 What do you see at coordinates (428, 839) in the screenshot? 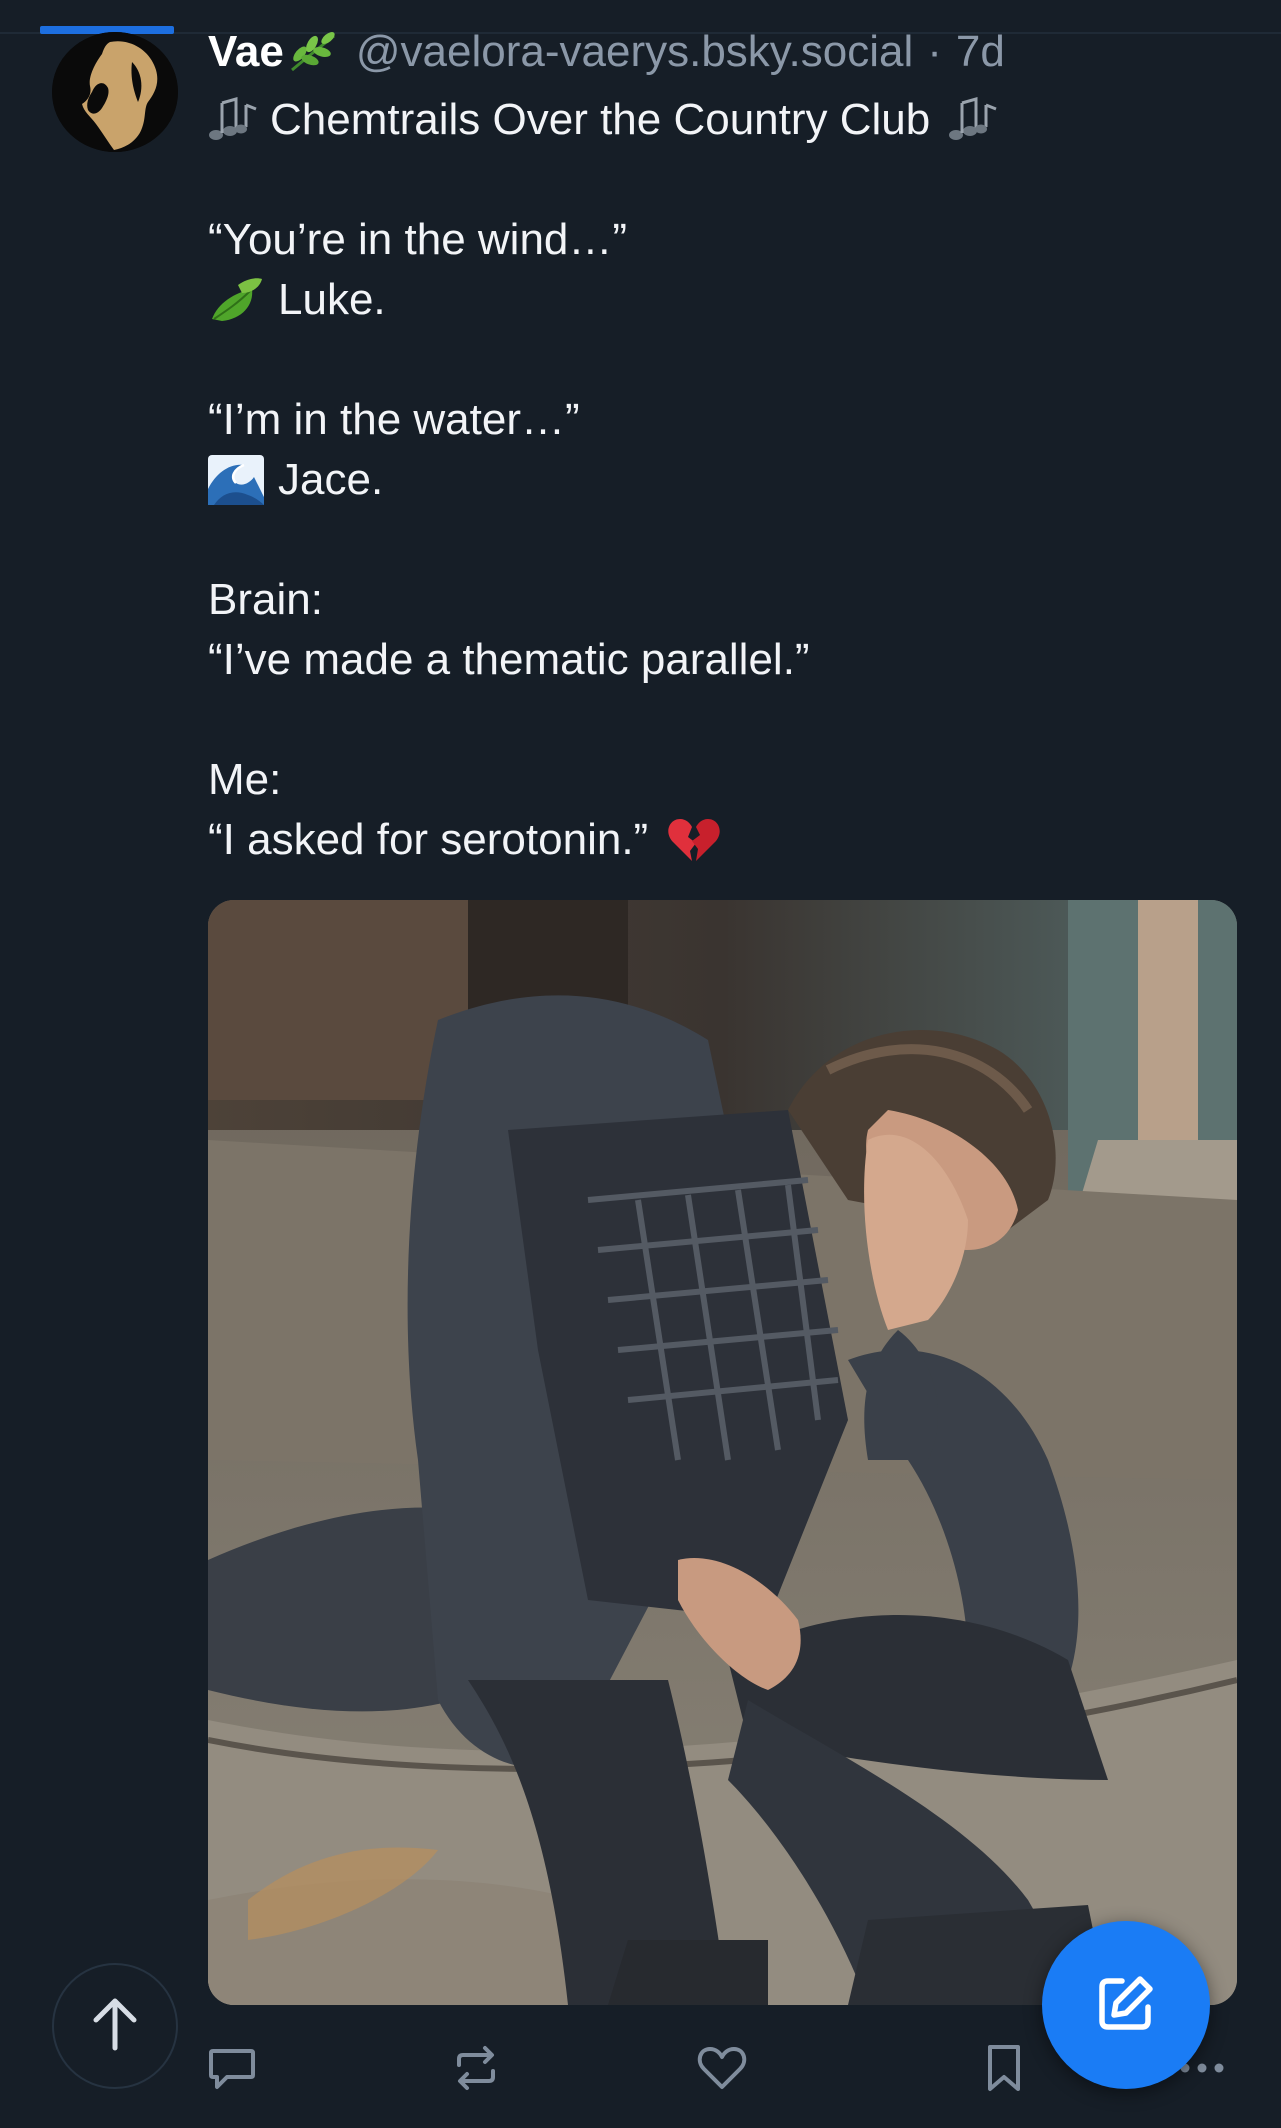
I see `me-quote: “I asked for serotonin.”` at bounding box center [428, 839].